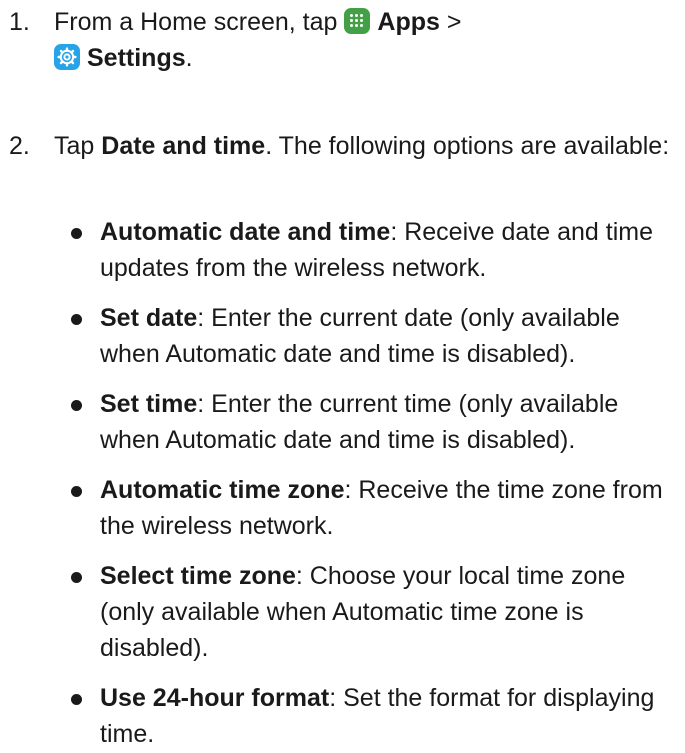  Describe the element at coordinates (408, 22) in the screenshot. I see `apps-label: Apps` at that location.